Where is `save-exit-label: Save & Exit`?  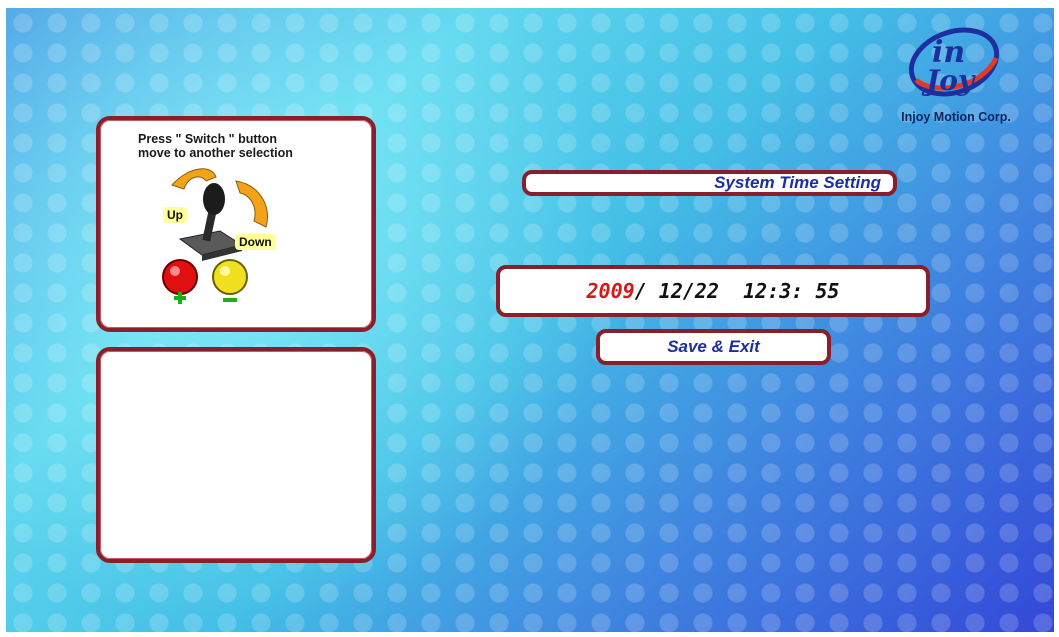 save-exit-label: Save & Exit is located at coordinates (713, 346).